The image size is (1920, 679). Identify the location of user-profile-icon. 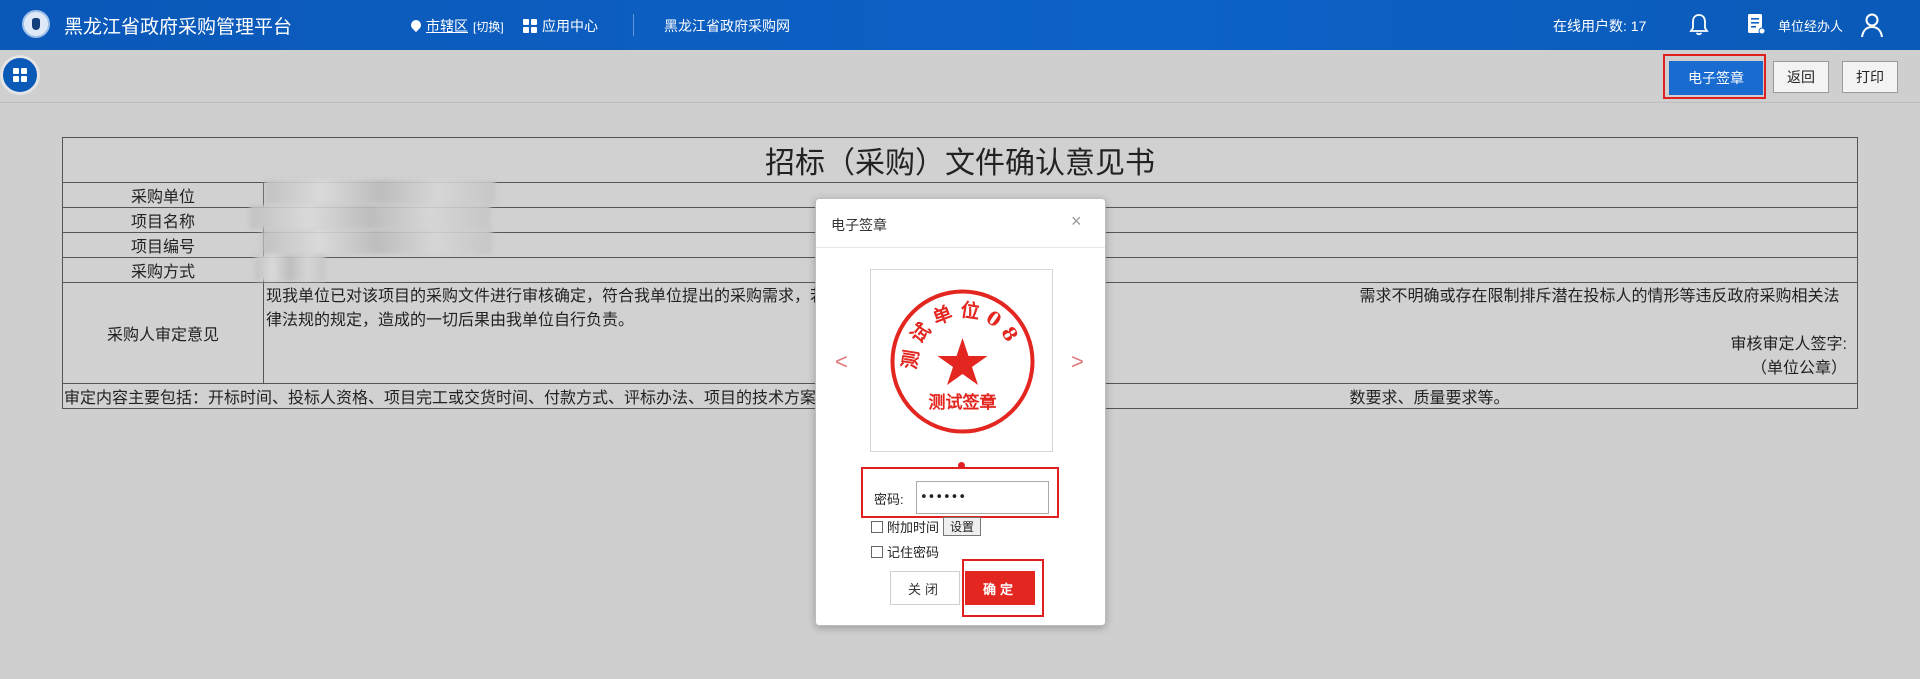
(1872, 25).